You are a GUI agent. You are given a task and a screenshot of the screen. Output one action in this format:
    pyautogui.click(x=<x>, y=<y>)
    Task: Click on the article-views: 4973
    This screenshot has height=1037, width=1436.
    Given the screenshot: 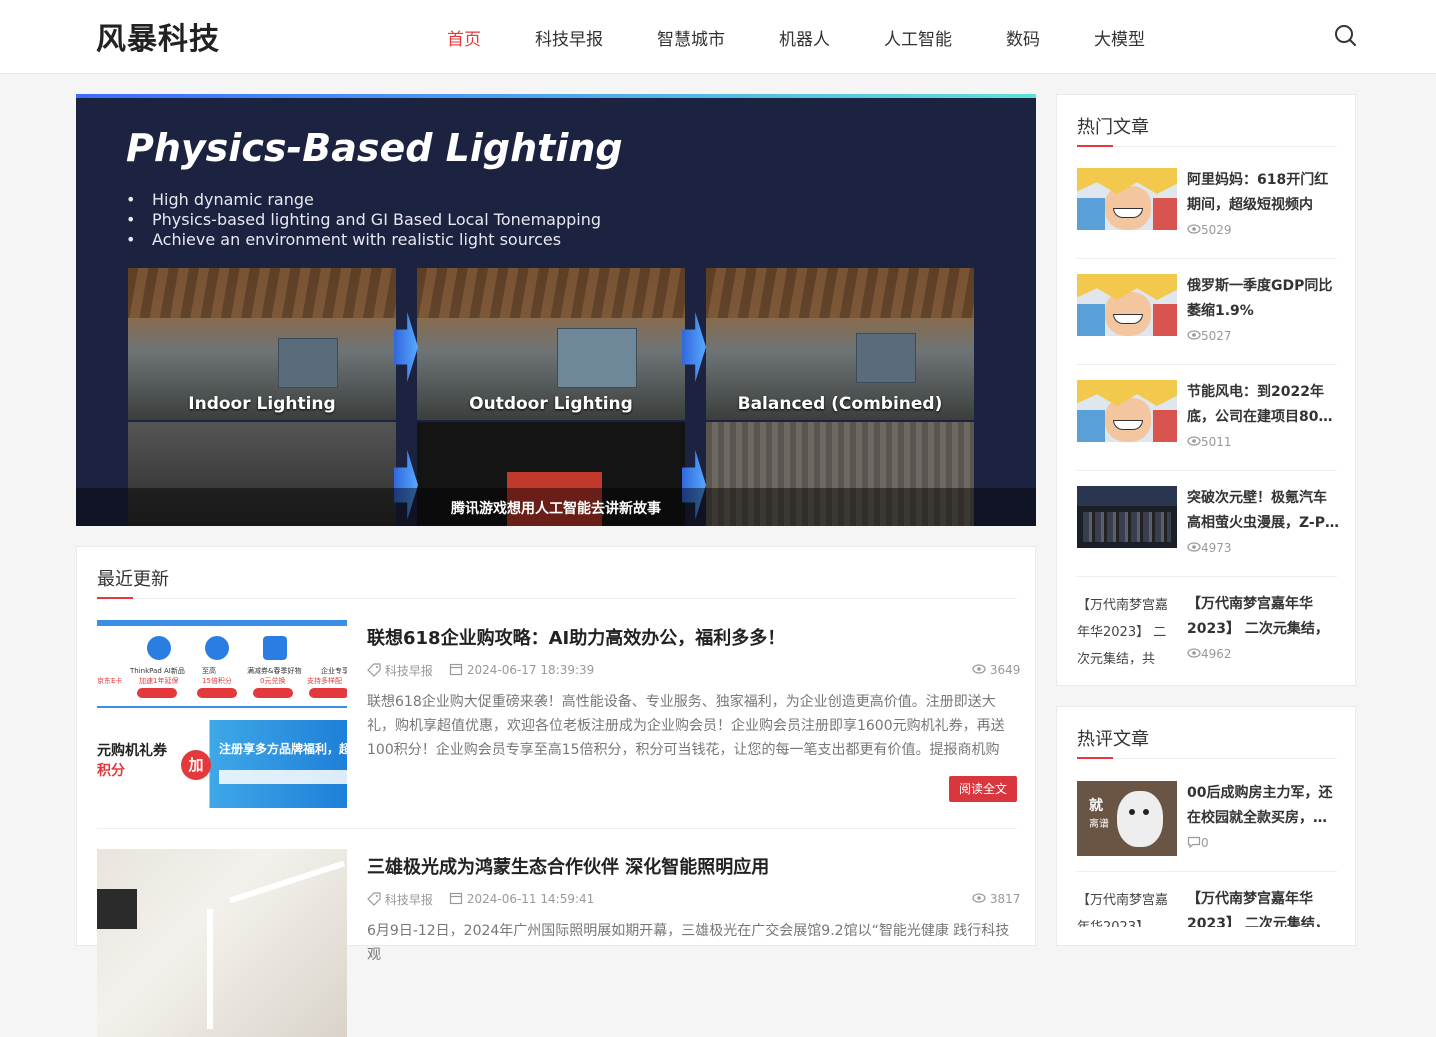 What is the action you would take?
    pyautogui.click(x=1209, y=547)
    